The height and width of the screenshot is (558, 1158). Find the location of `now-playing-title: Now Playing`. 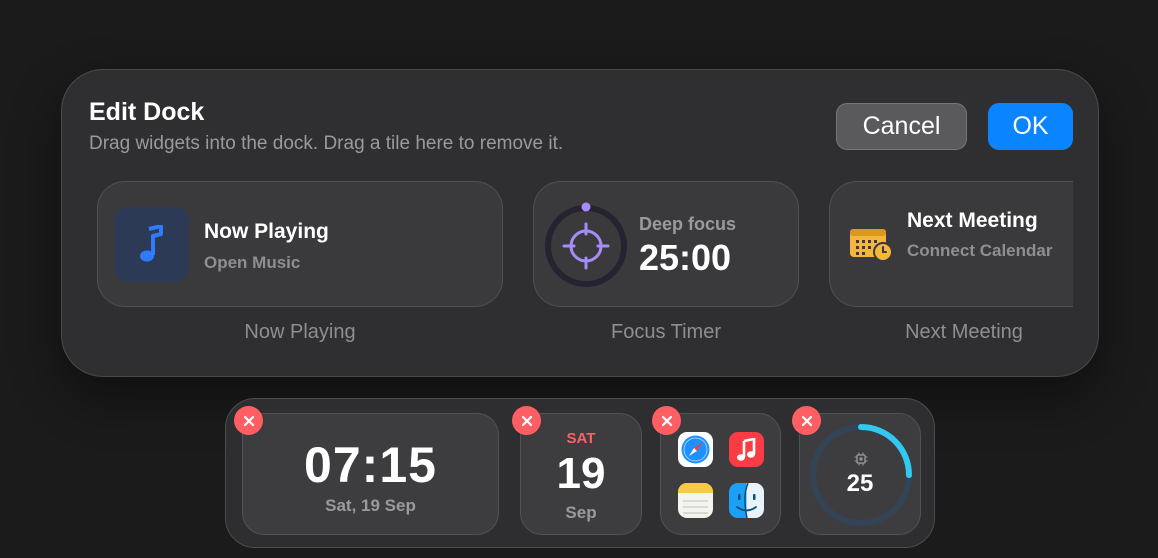

now-playing-title: Now Playing is located at coordinates (266, 231).